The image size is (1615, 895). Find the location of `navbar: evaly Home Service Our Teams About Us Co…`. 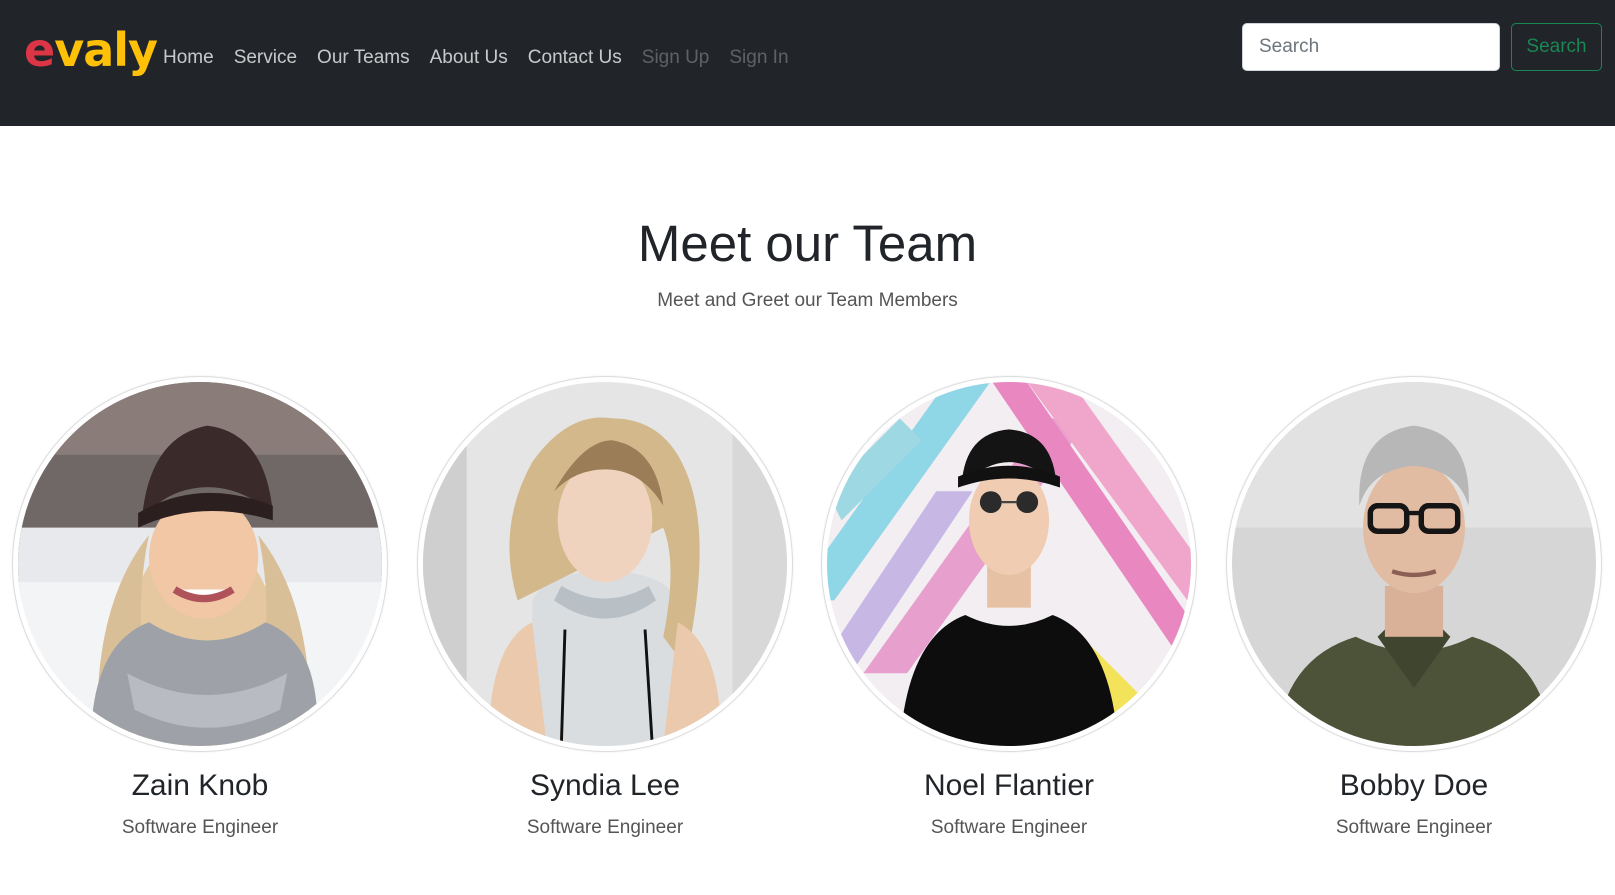

navbar: evaly Home Service Our Teams About Us Co… is located at coordinates (807, 63).